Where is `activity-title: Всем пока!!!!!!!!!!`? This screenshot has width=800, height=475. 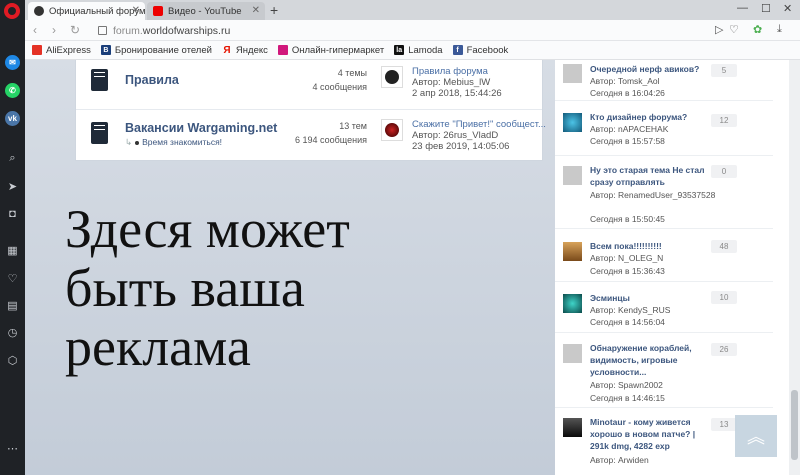
activity-title: Всем пока!!!!!!!!!! is located at coordinates (649, 246).